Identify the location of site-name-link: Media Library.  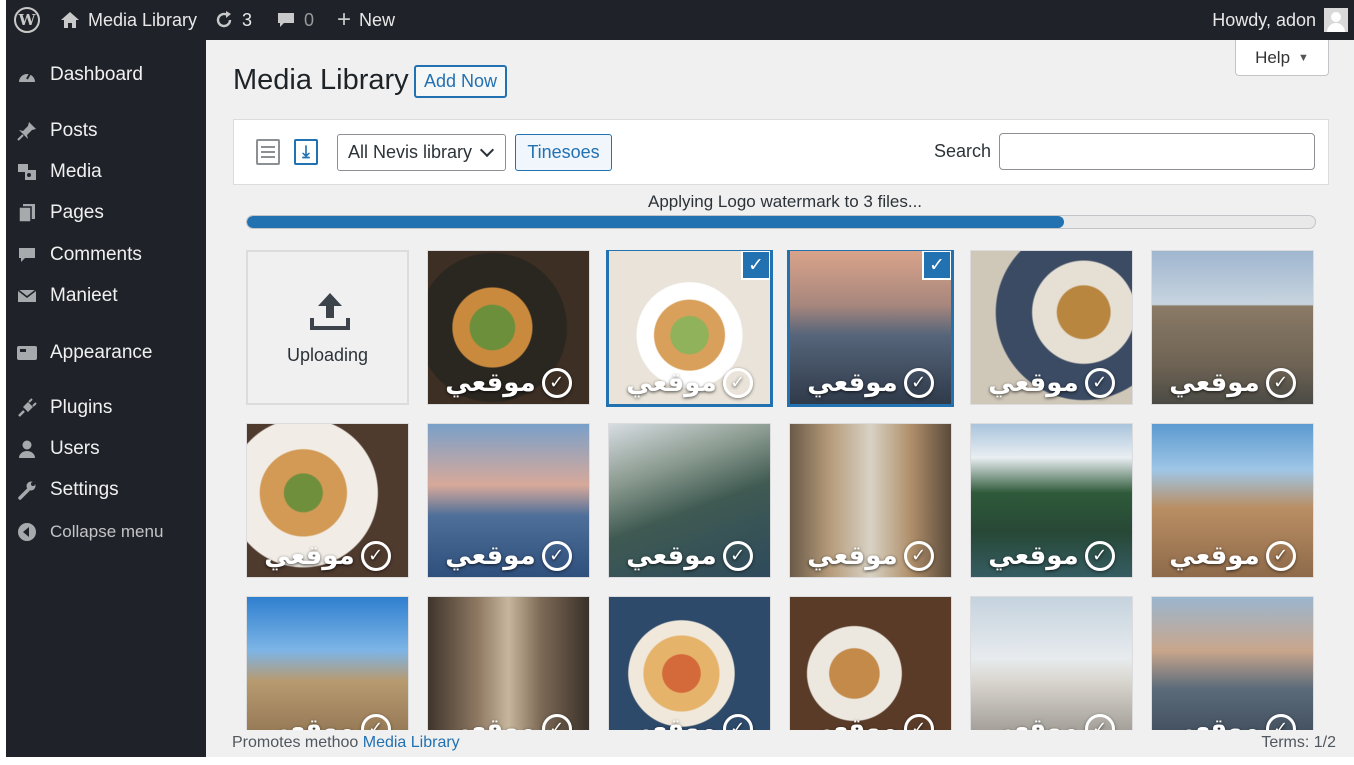
(128, 20).